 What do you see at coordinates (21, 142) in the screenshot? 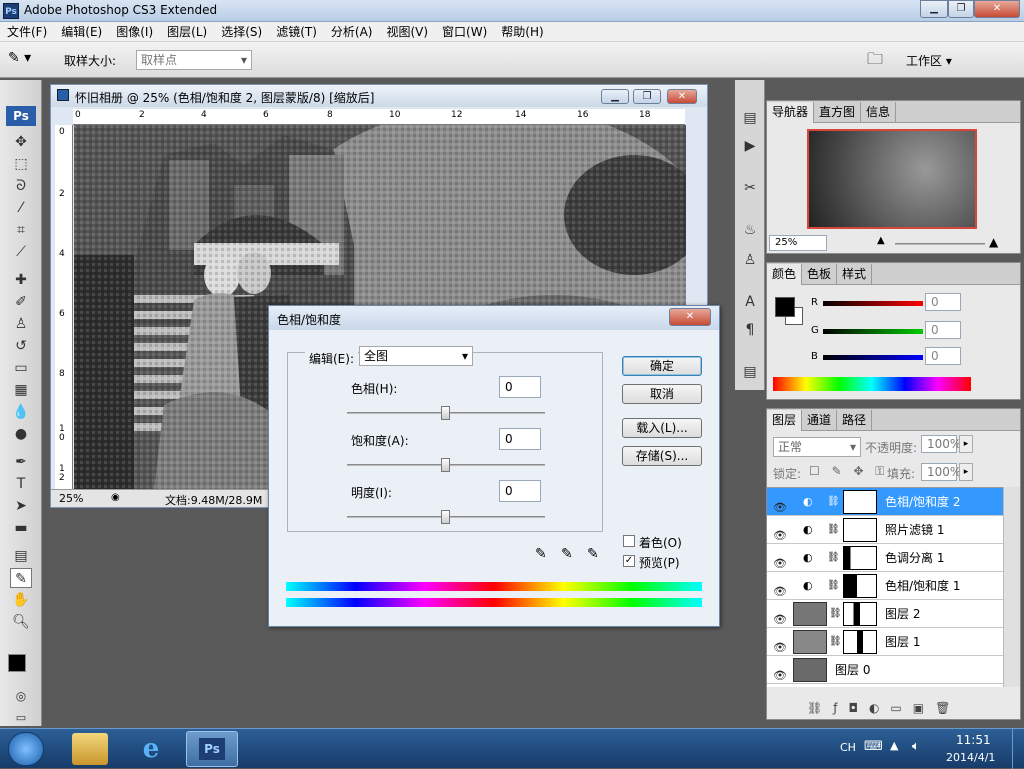
I see `move-tool-icon: ✥` at bounding box center [21, 142].